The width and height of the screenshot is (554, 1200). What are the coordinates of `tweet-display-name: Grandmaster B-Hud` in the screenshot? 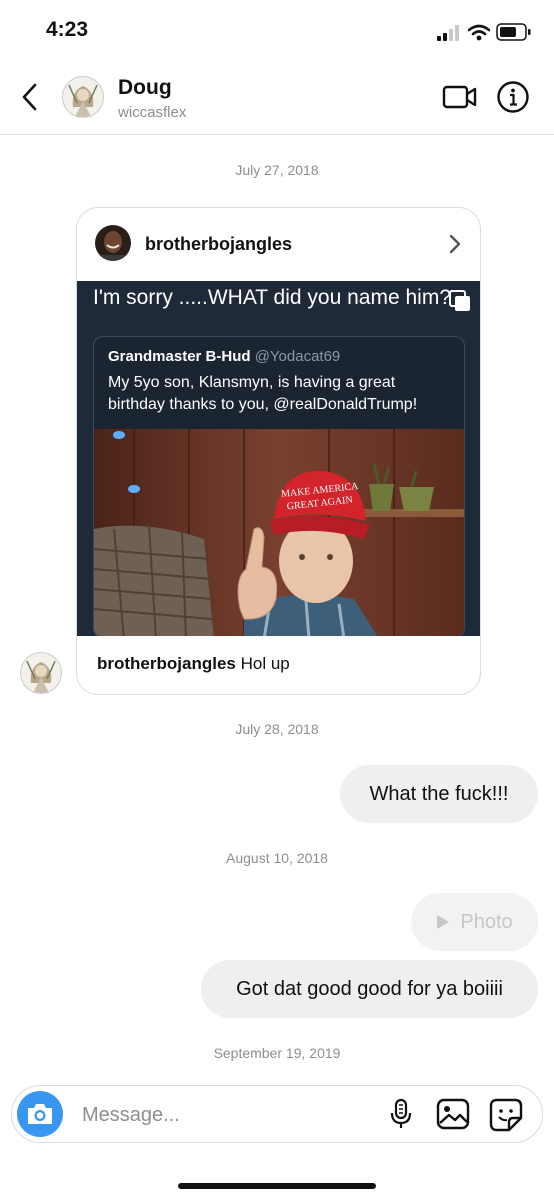 It's located at (179, 356).